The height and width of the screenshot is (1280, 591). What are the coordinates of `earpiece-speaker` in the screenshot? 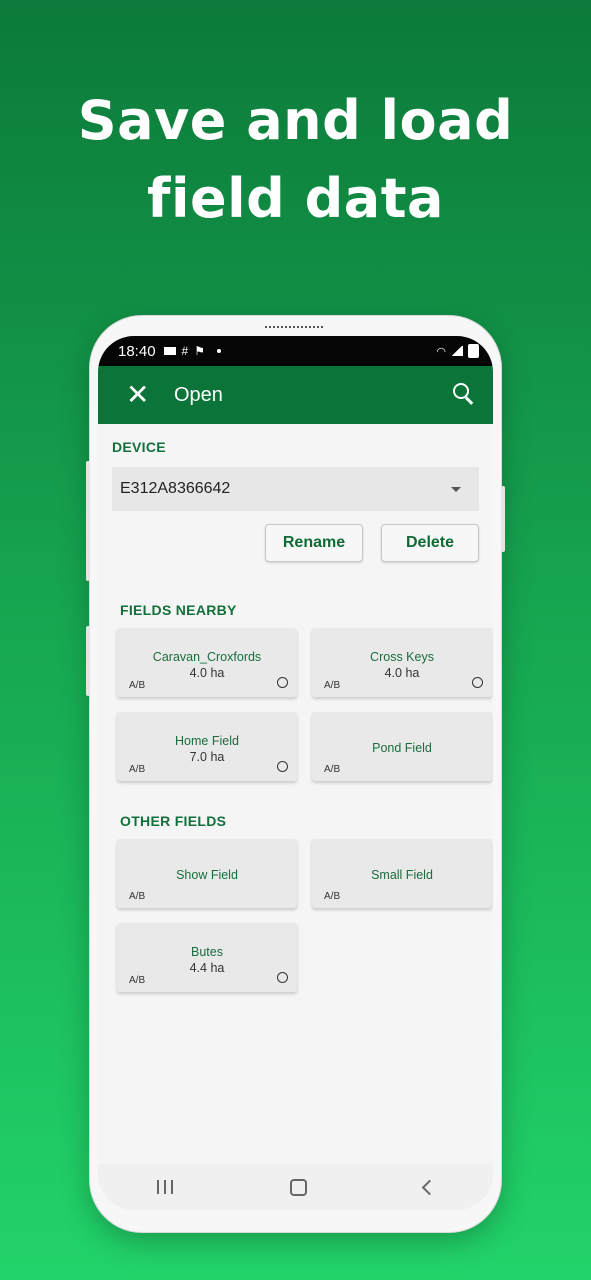 It's located at (294, 327).